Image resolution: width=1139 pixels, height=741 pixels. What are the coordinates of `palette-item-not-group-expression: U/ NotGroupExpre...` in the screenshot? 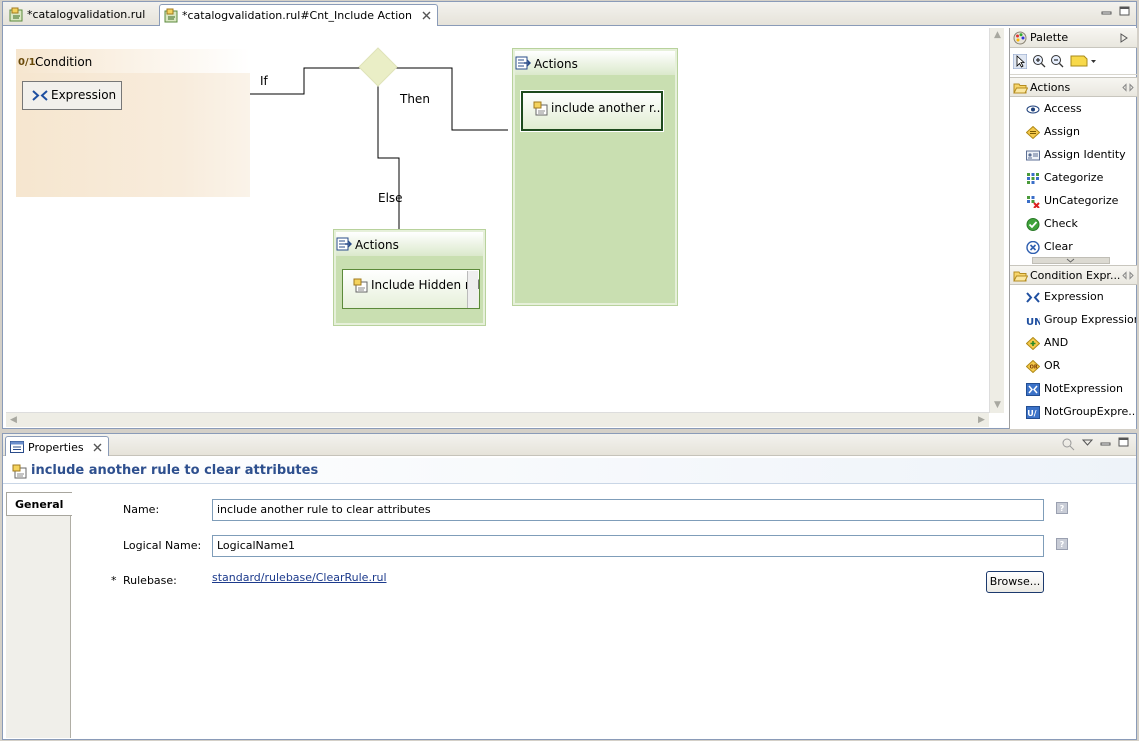 It's located at (1080, 412).